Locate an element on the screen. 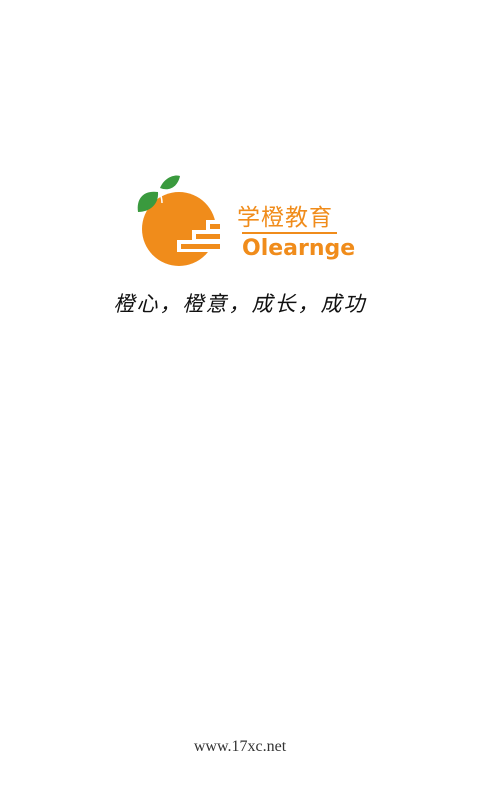 This screenshot has height=800, width=480. slogan-text: 橙心，橙意，成长，成功 is located at coordinates (240, 304).